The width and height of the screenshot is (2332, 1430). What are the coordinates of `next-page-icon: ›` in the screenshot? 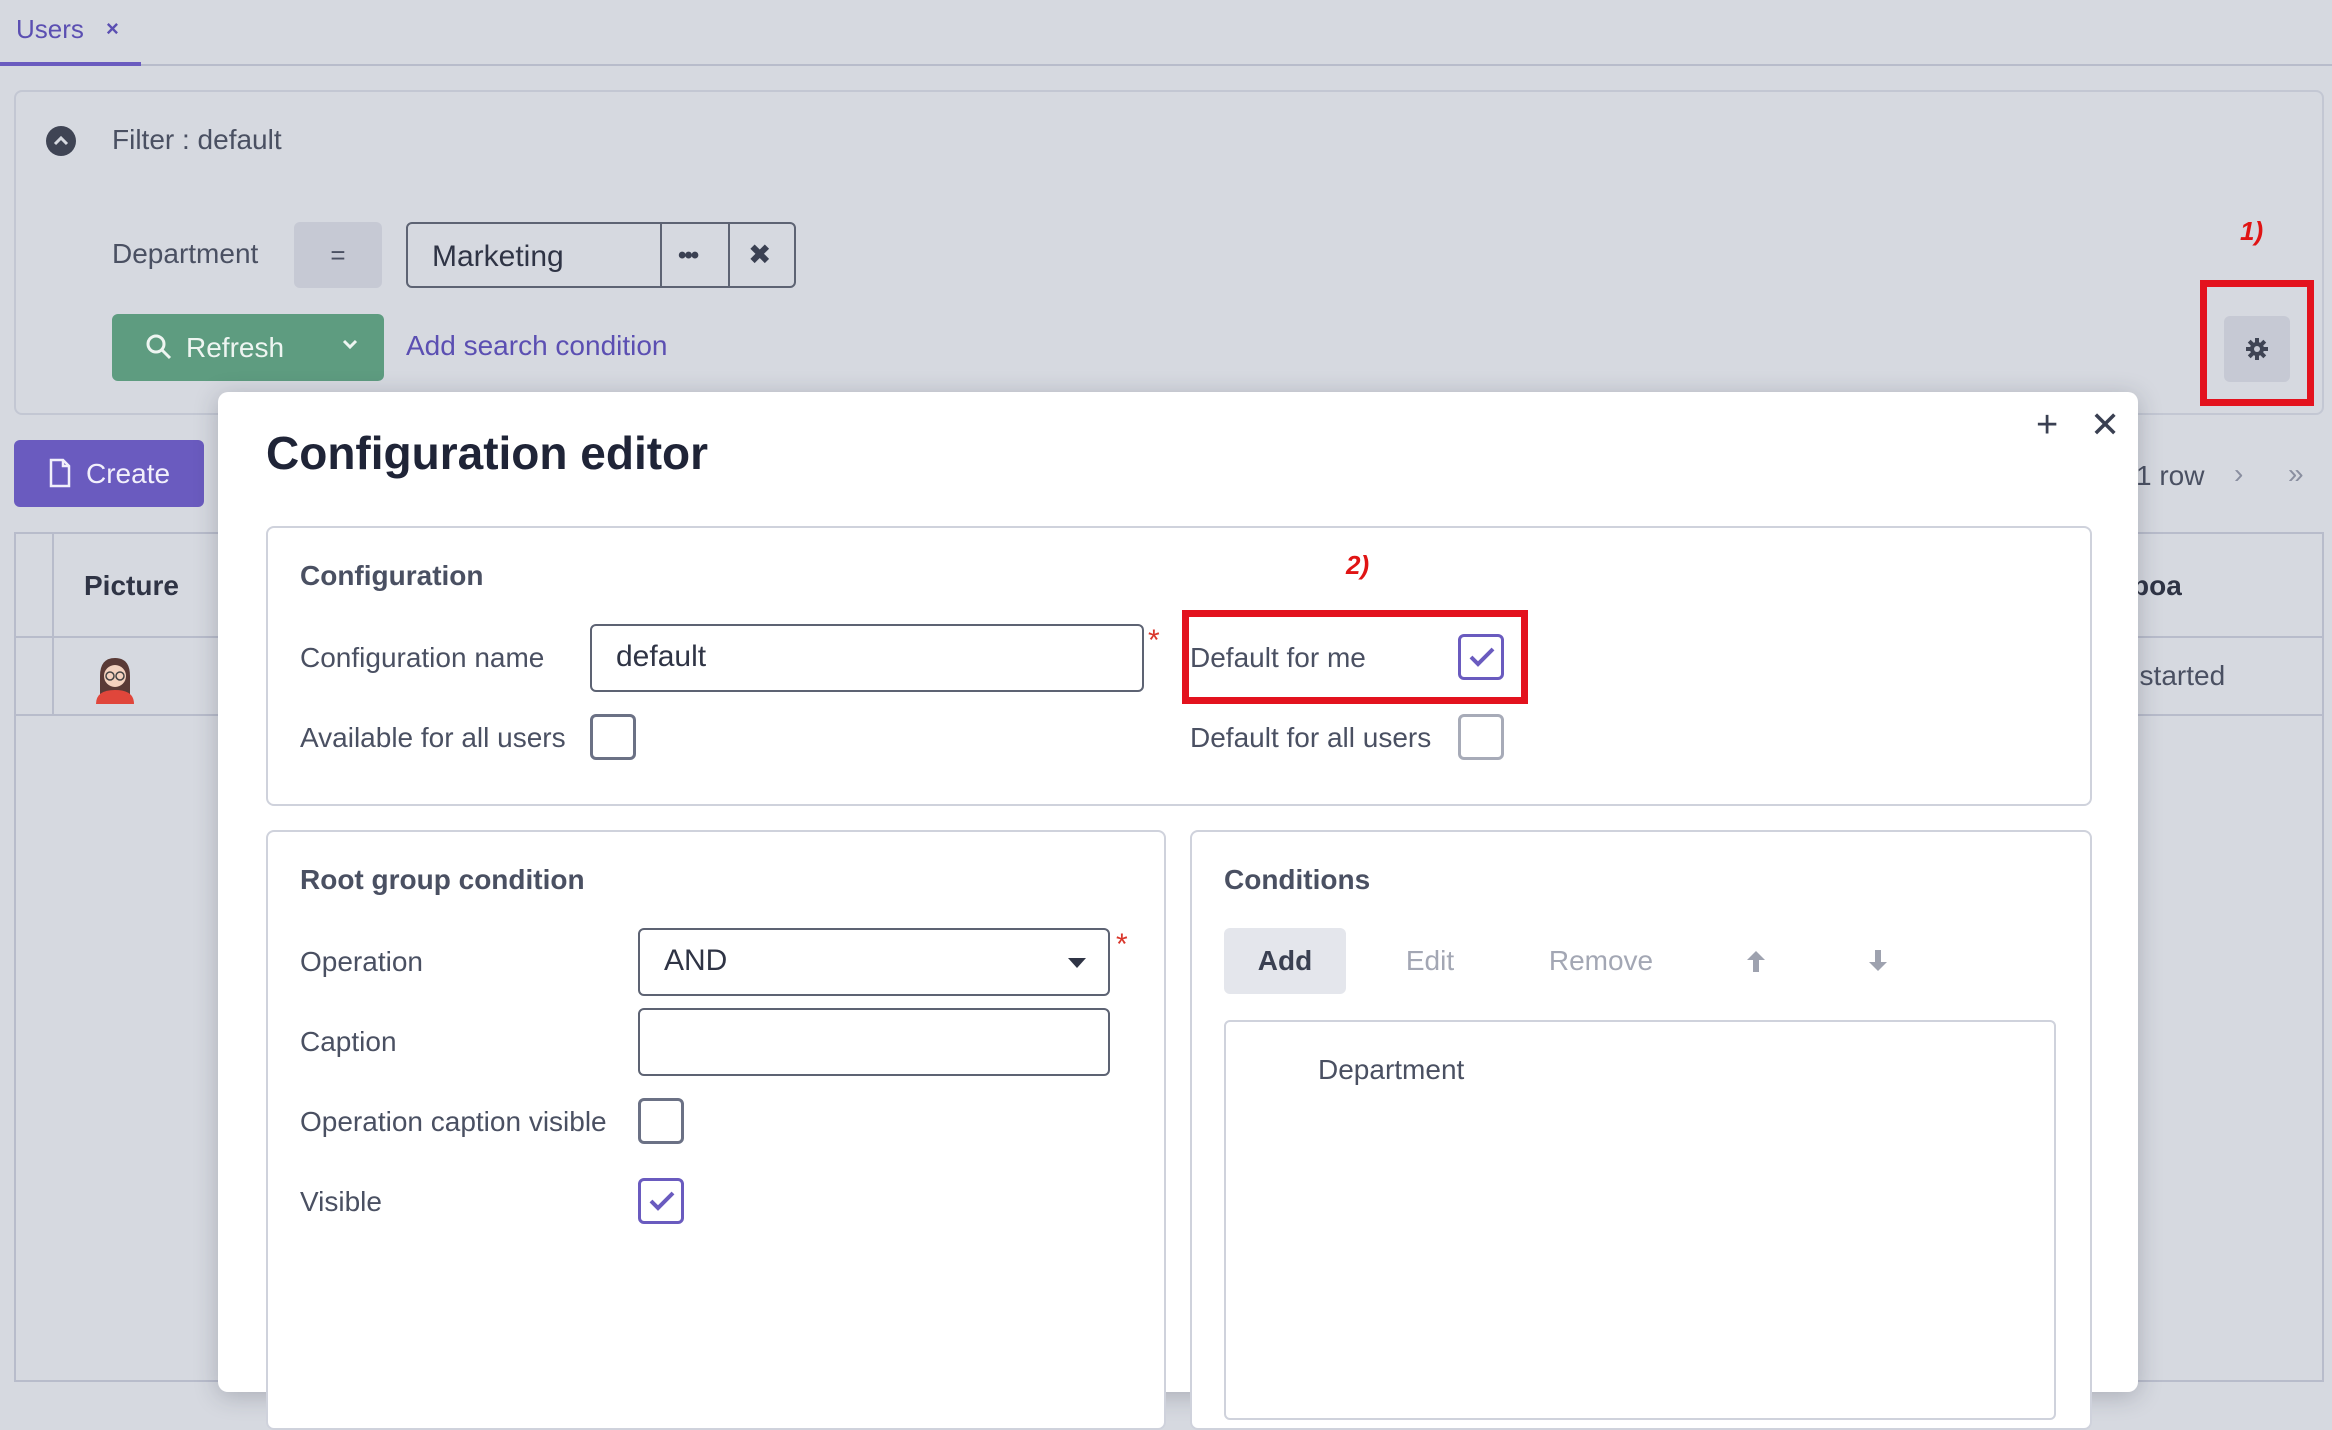 It's located at (2238, 474).